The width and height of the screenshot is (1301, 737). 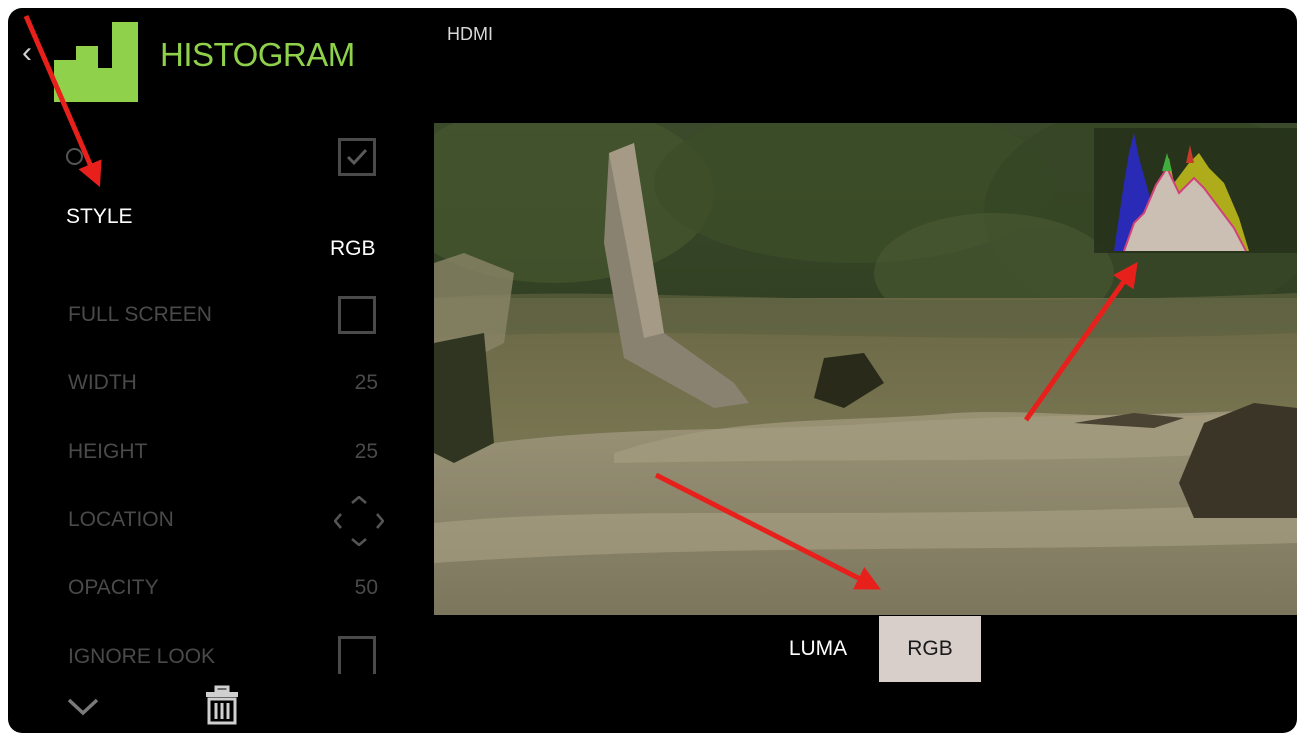 What do you see at coordinates (140, 314) in the screenshot?
I see `full-screen-label: FULL SCREEN` at bounding box center [140, 314].